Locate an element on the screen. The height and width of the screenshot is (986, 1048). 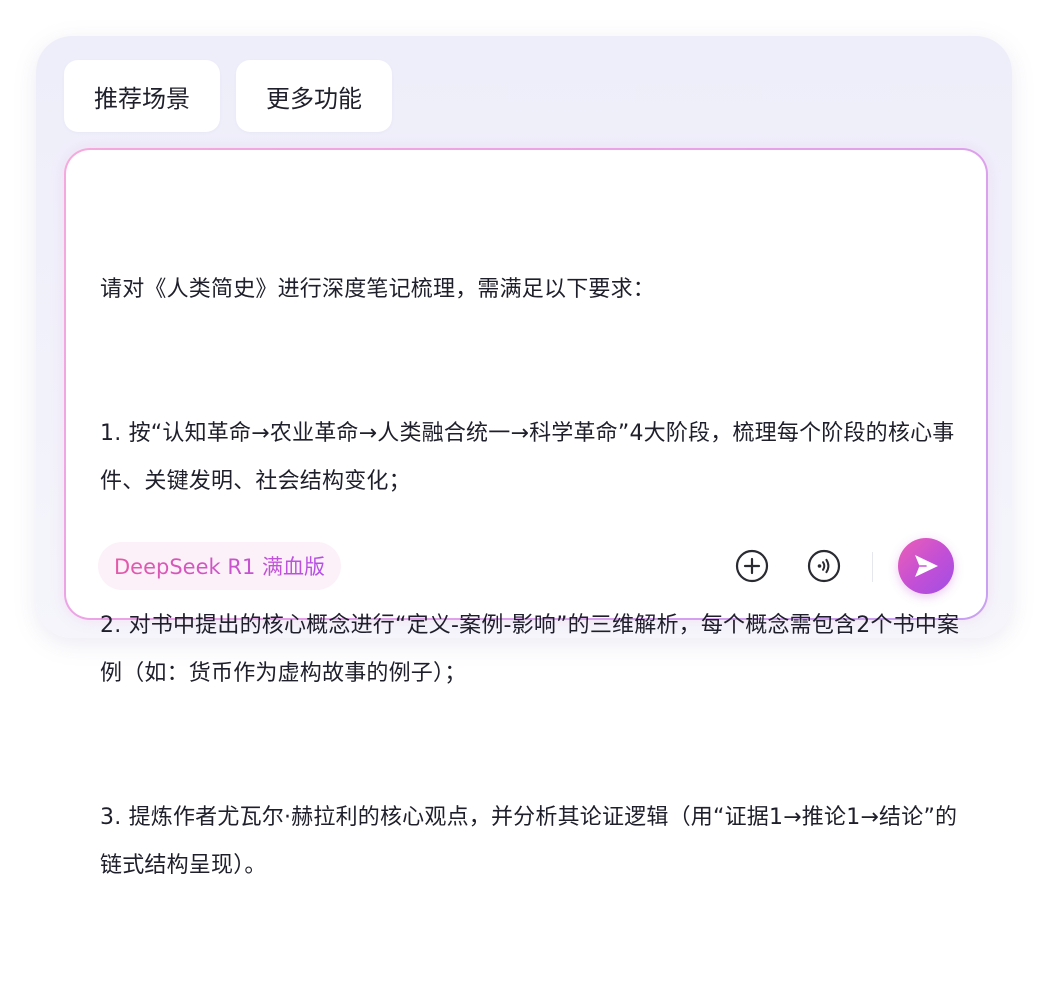
send-icon is located at coordinates (926, 566).